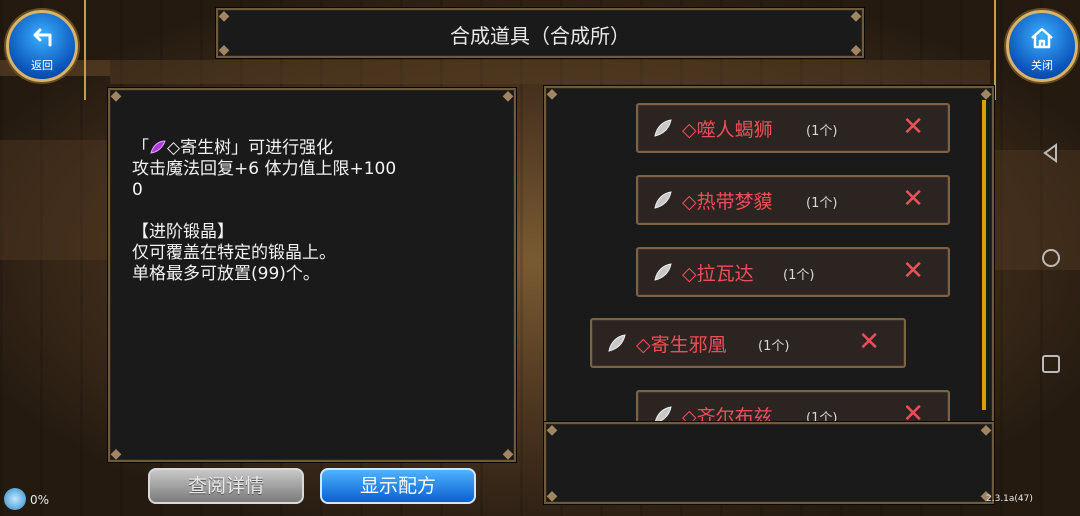 The width and height of the screenshot is (1080, 516). I want to click on close-button-label: 关闭, so click(1042, 65).